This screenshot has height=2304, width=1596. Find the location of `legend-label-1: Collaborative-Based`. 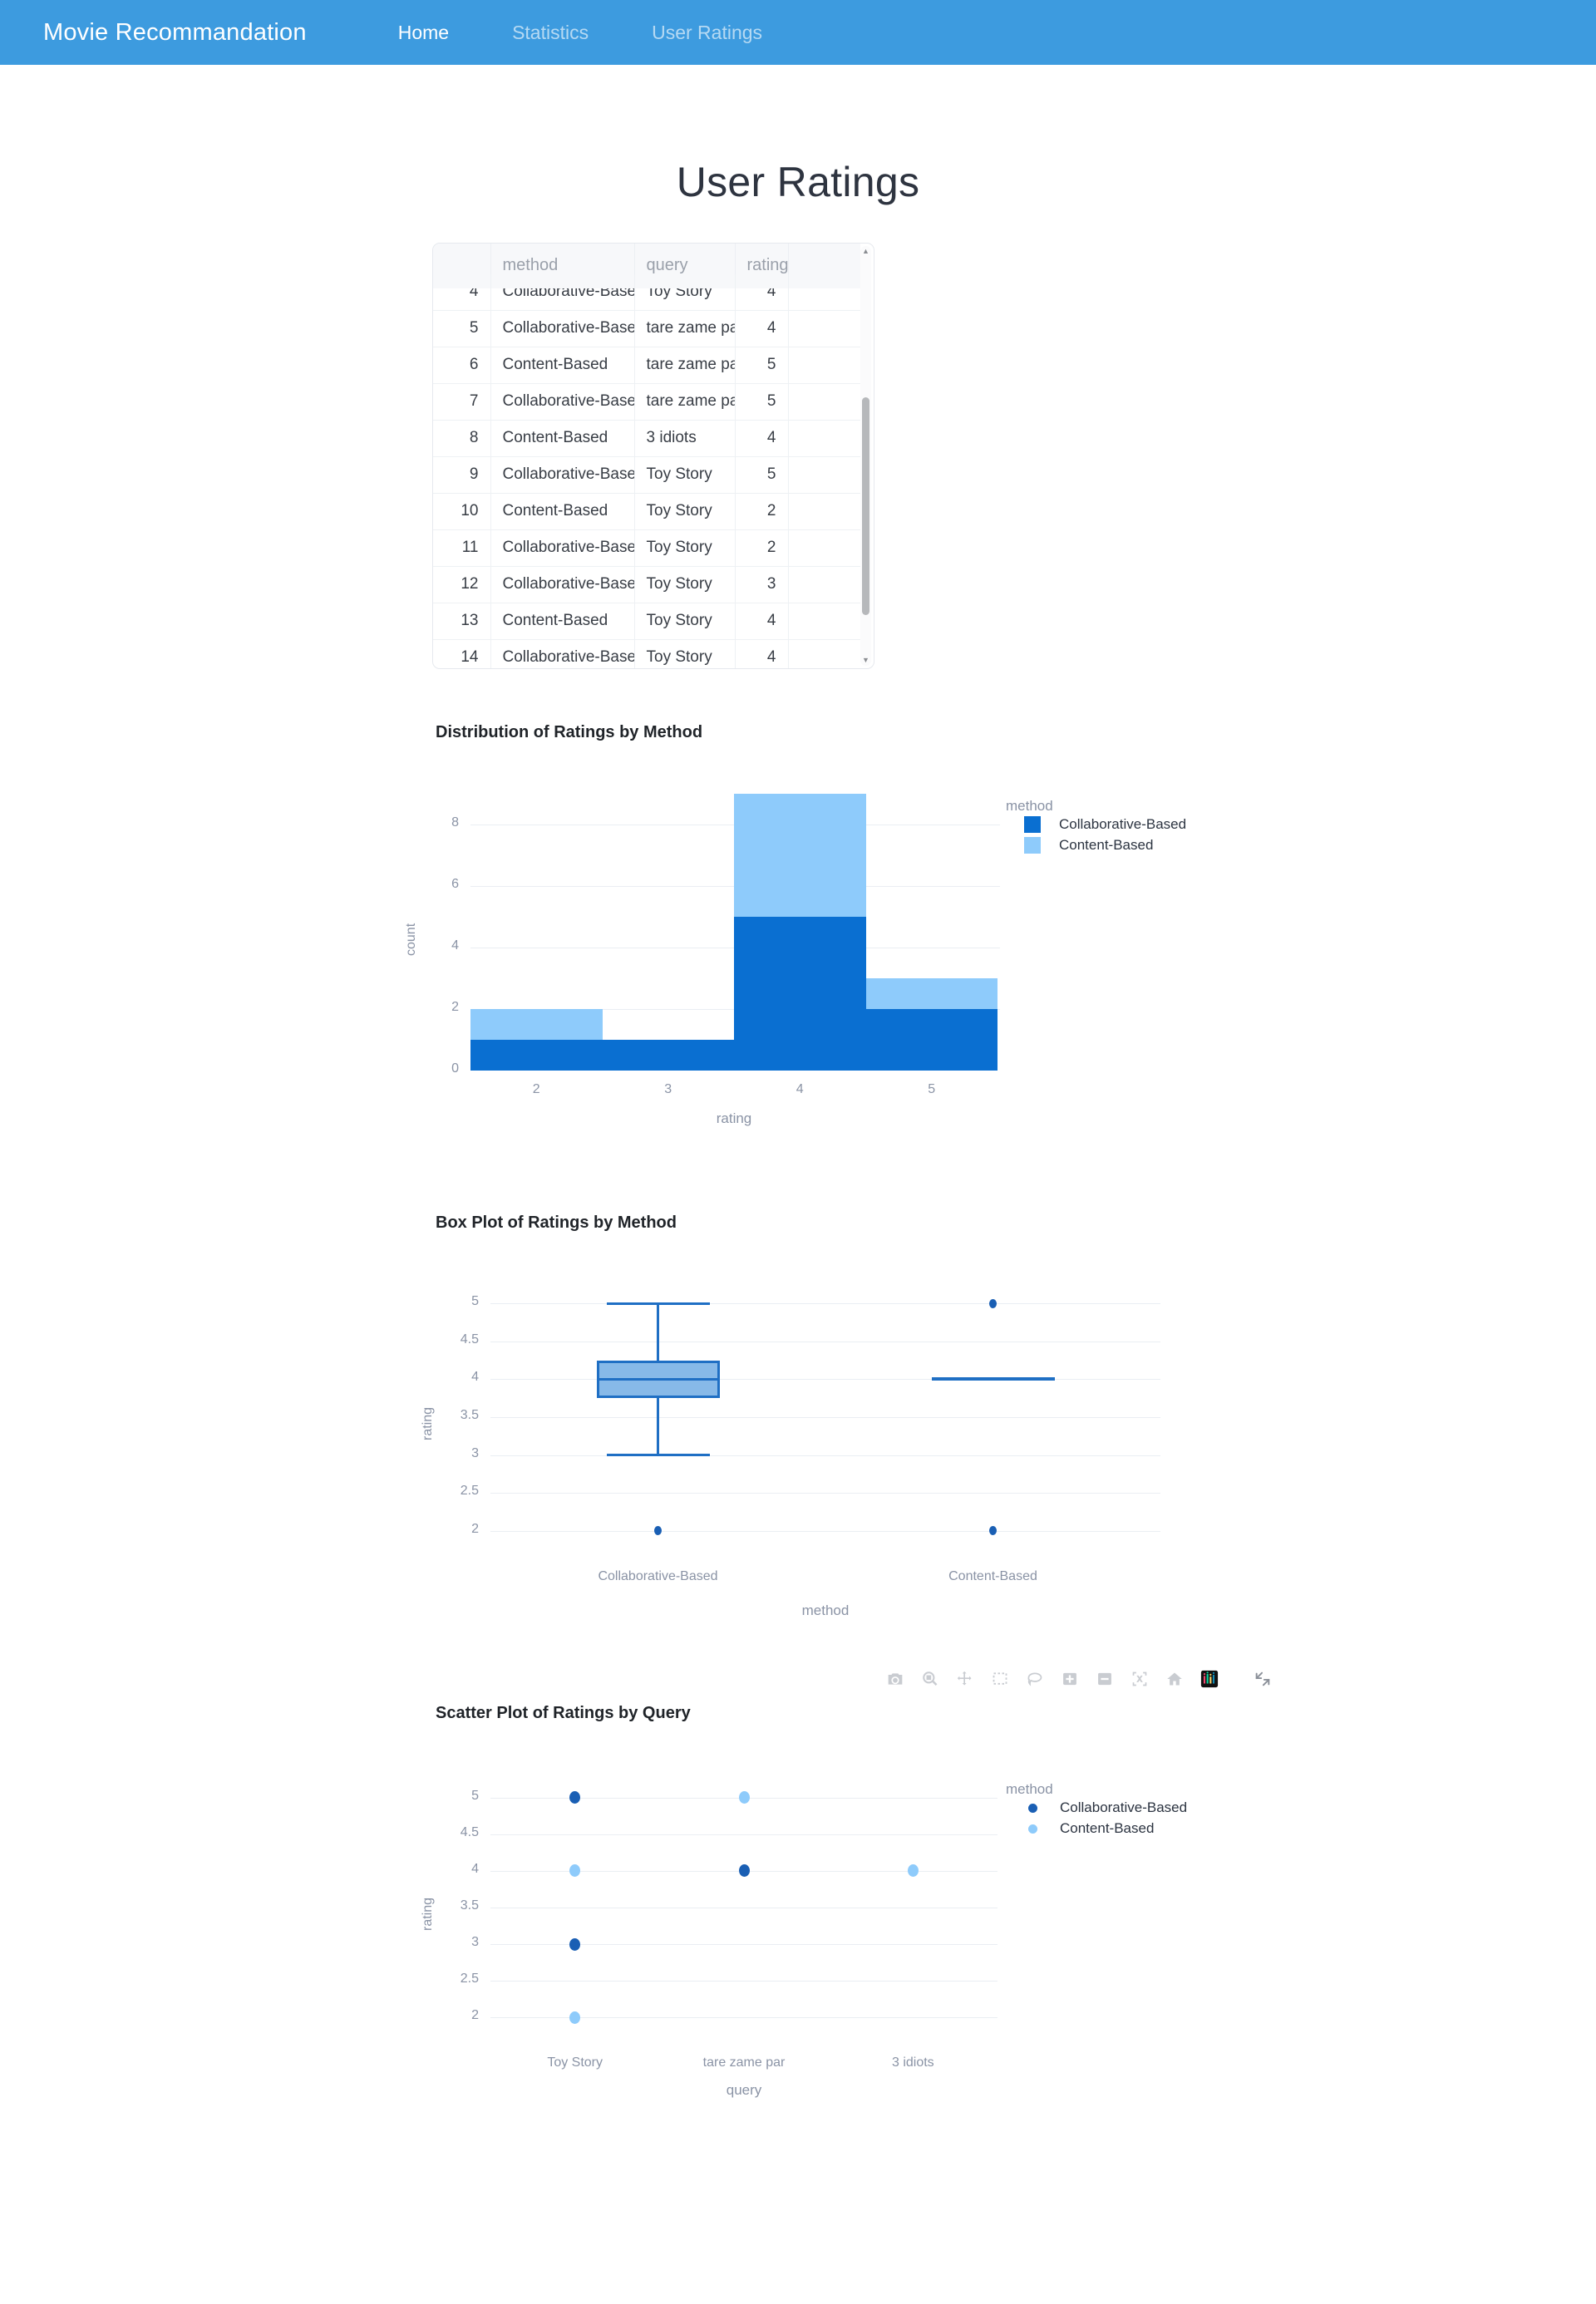

legend-label-1: Collaborative-Based is located at coordinates (1123, 824).